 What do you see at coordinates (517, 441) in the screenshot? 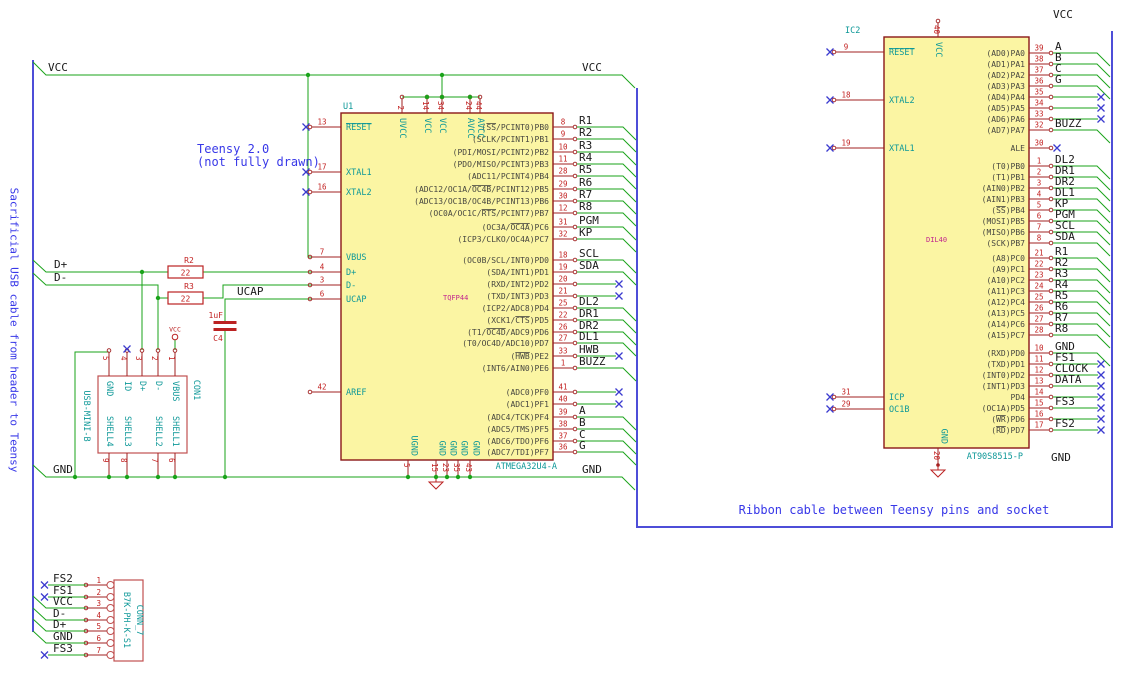
I see `pin-name: (ADC6/TDO)PF6` at bounding box center [517, 441].